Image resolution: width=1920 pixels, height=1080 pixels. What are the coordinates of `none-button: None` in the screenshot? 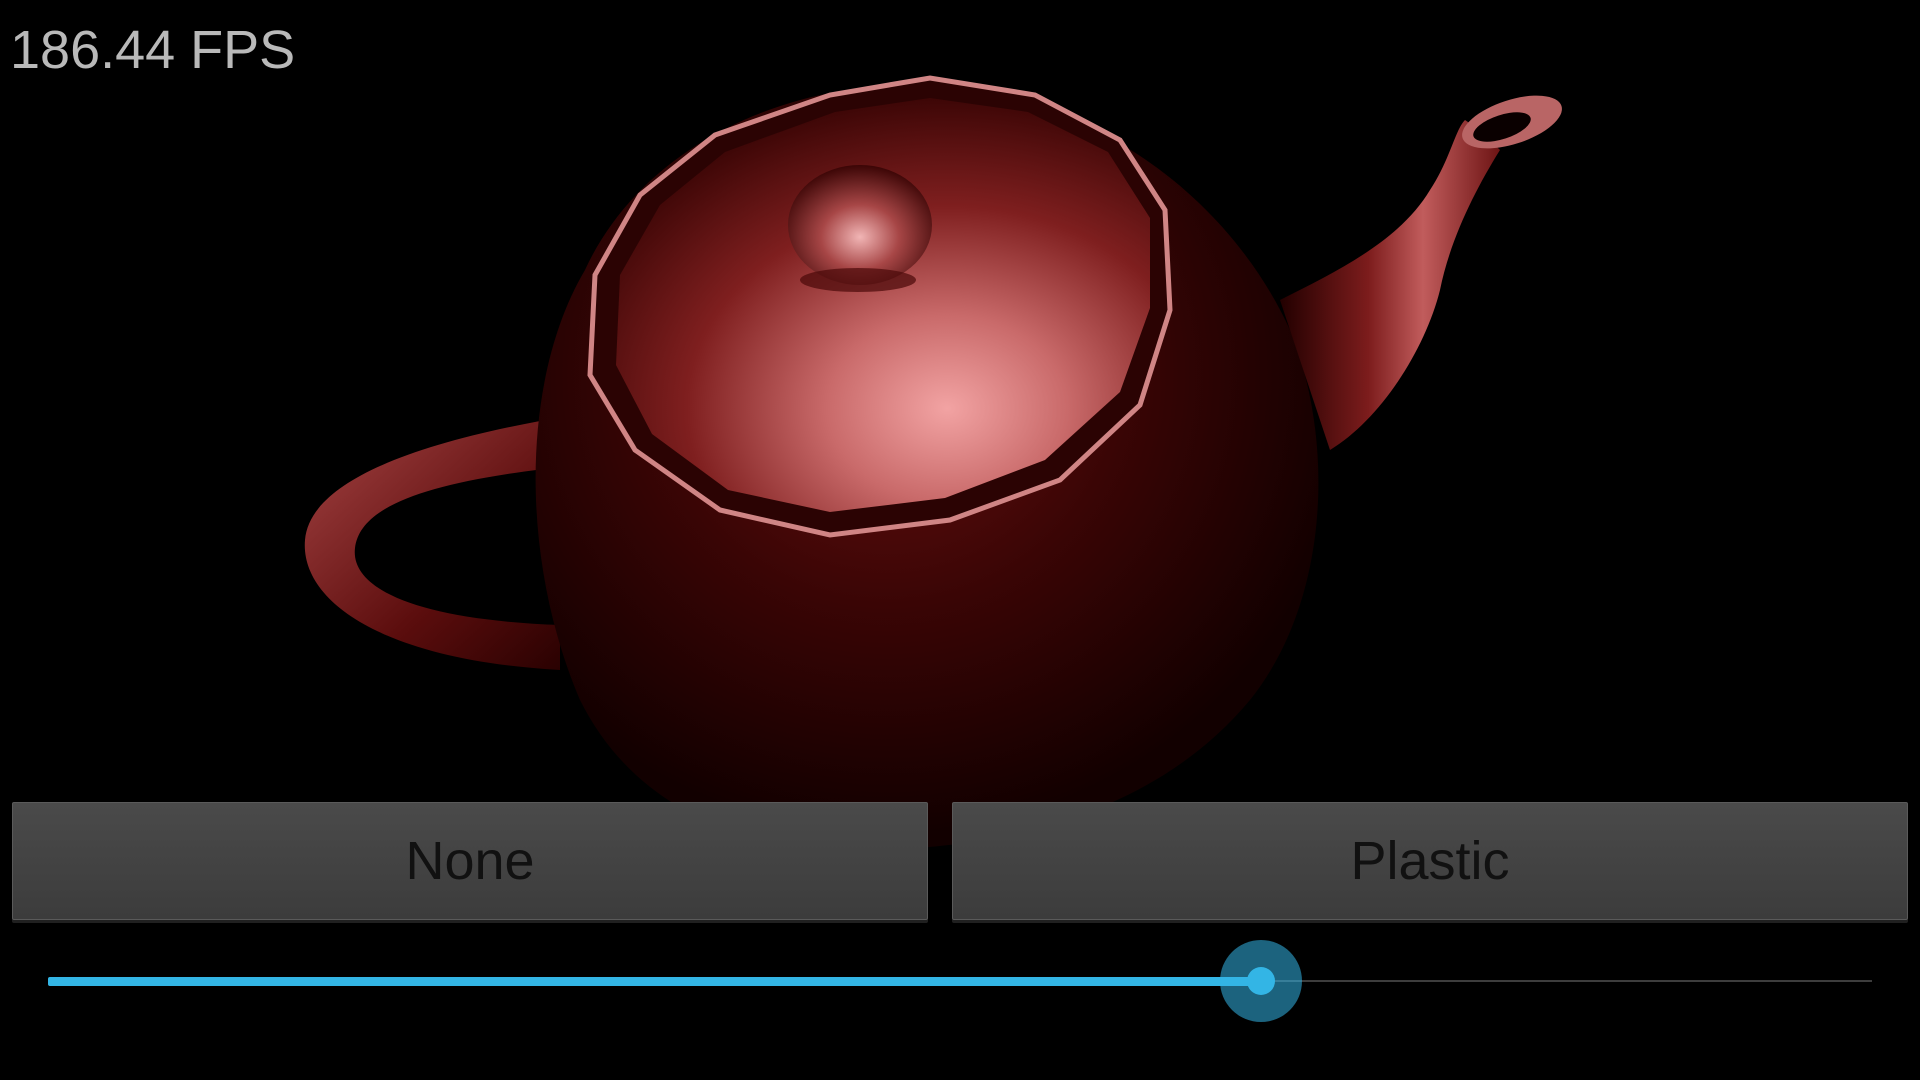 It's located at (470, 861).